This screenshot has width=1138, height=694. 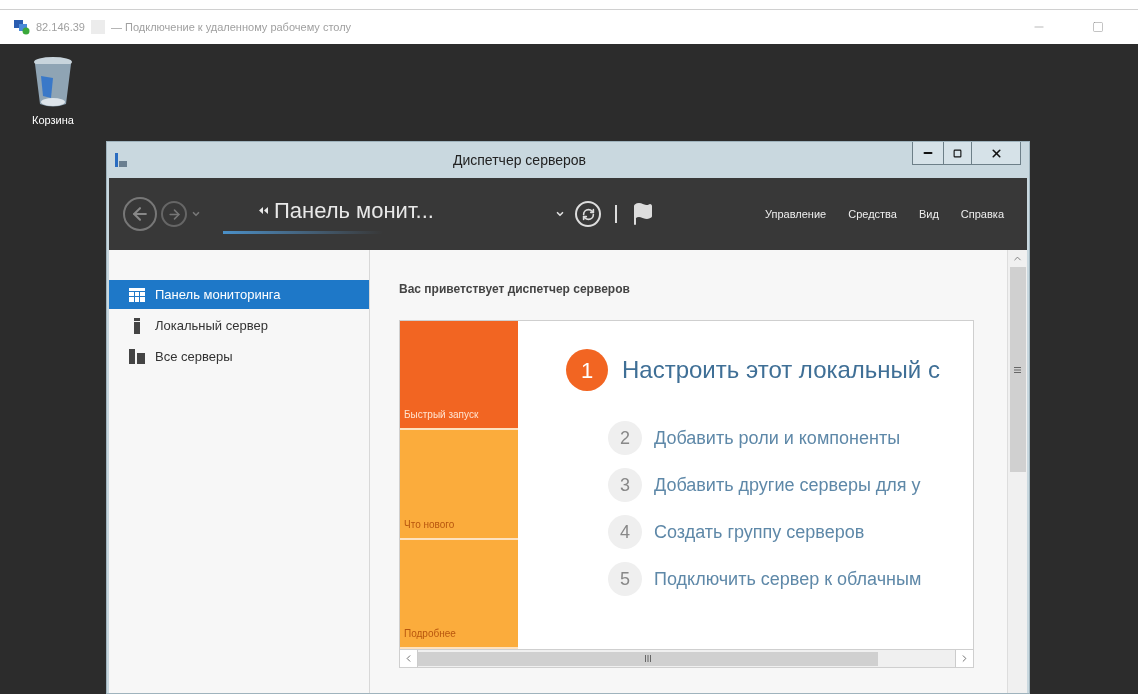 I want to click on remote-desktop-icon, so click(x=22, y=27).